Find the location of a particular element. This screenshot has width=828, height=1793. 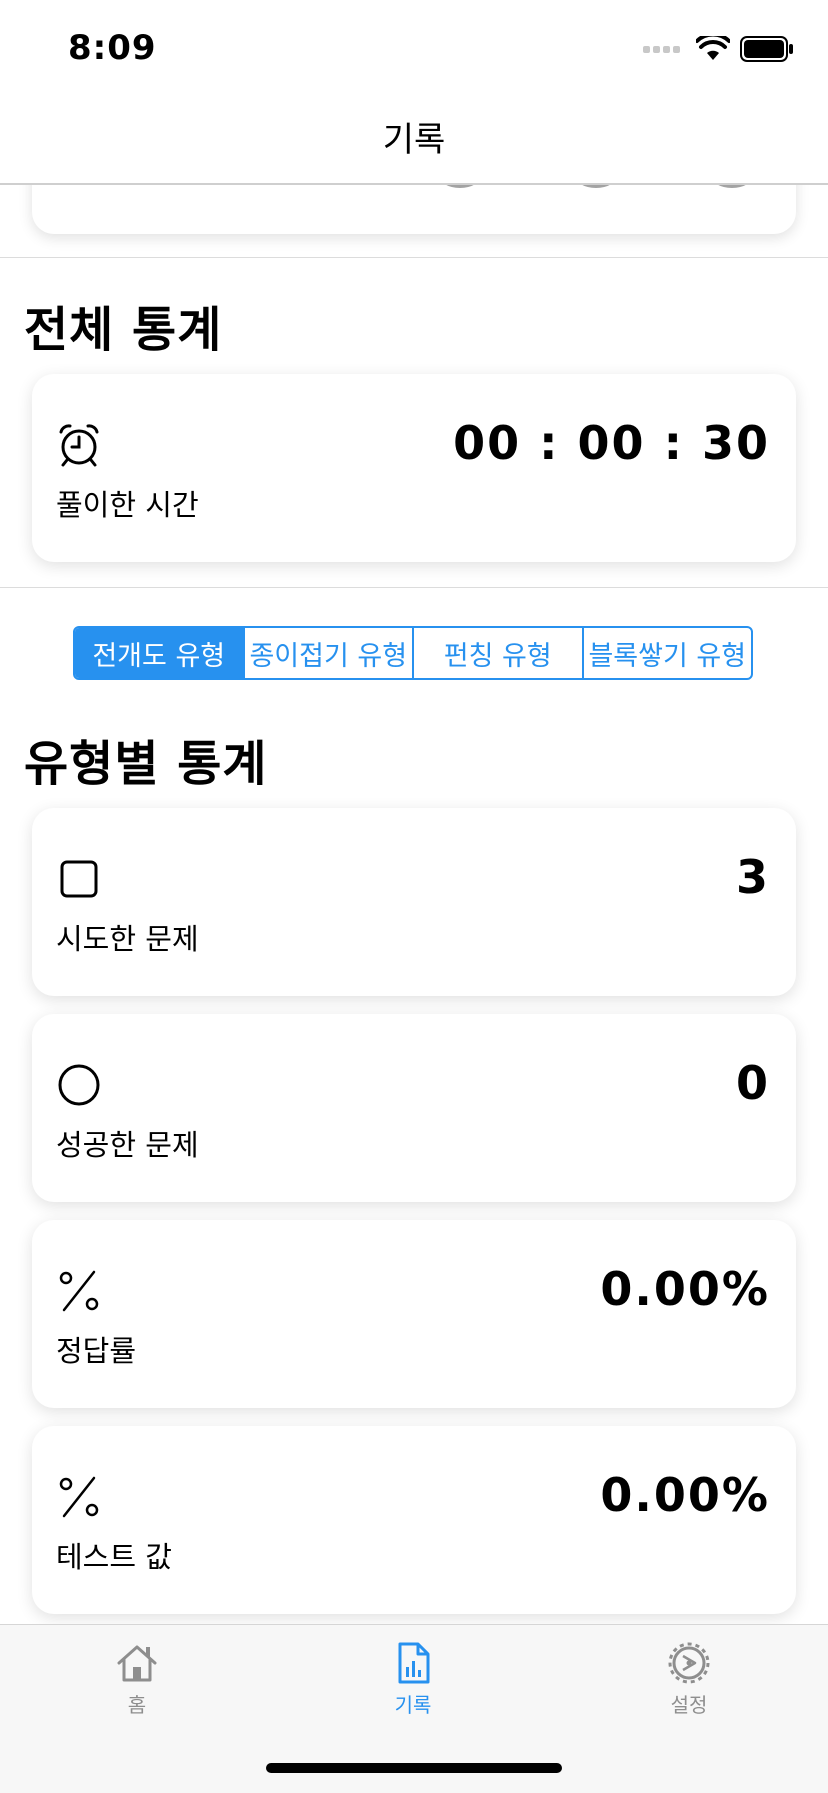

tab-label: 홈 is located at coordinates (137, 1705).